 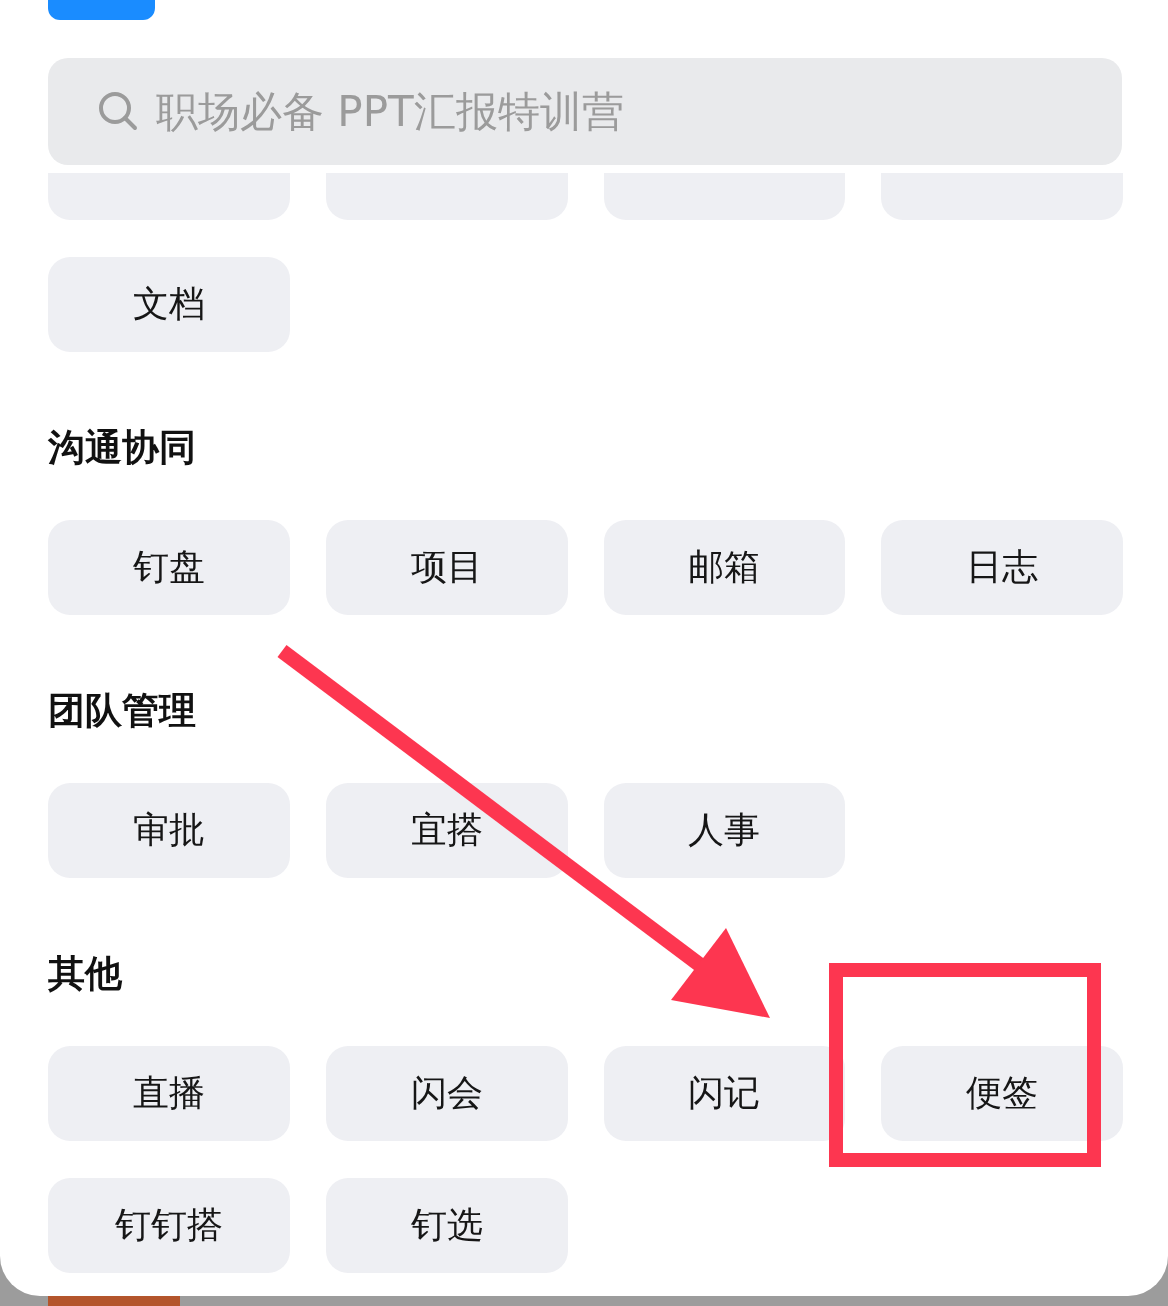 What do you see at coordinates (169, 304) in the screenshot?
I see `app-tile: 文档` at bounding box center [169, 304].